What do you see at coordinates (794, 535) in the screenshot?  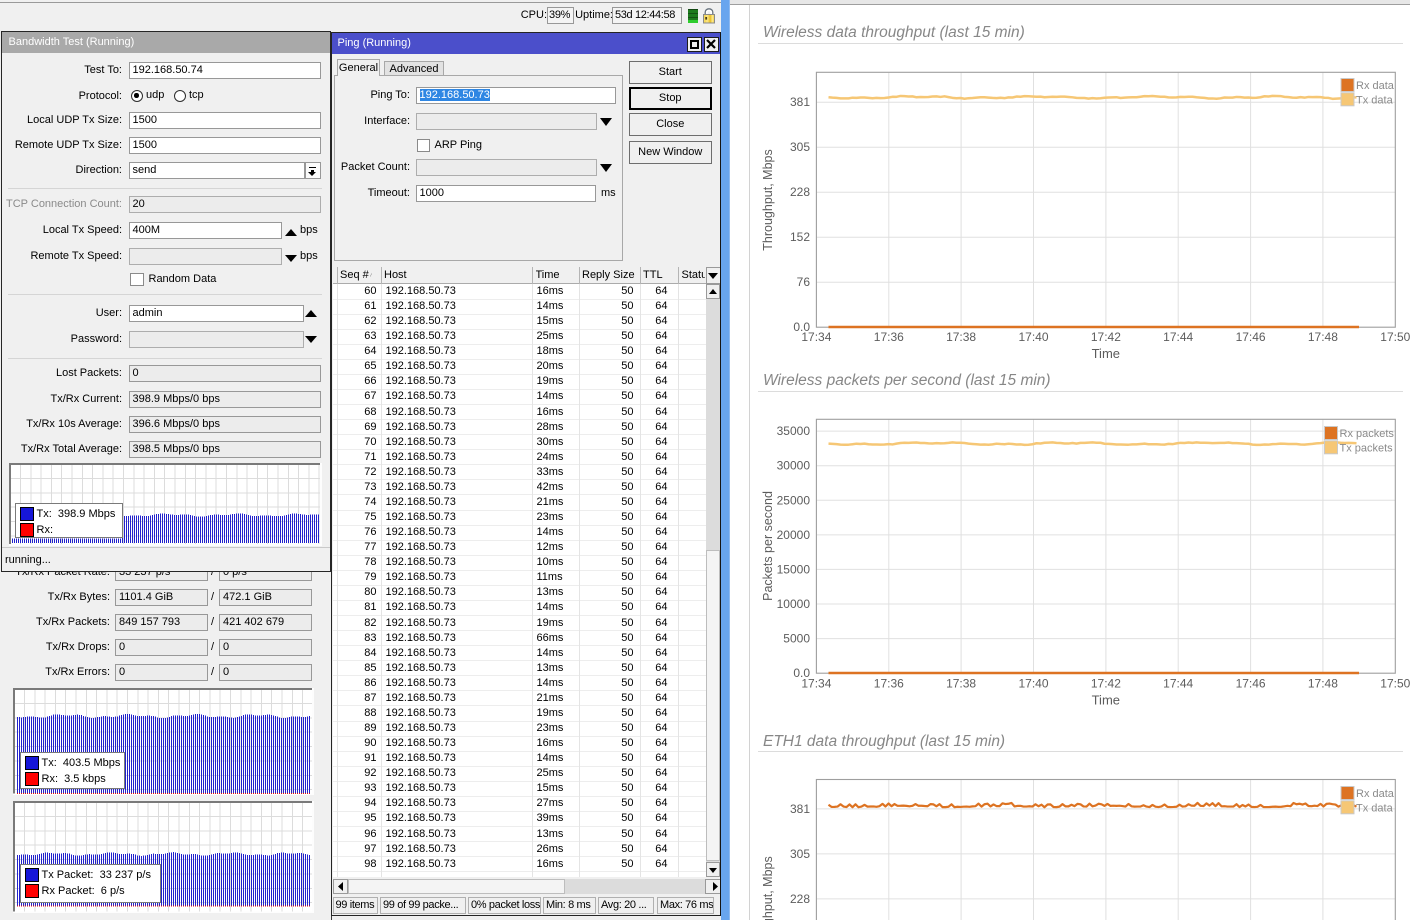 I see `svg-text: 20000` at bounding box center [794, 535].